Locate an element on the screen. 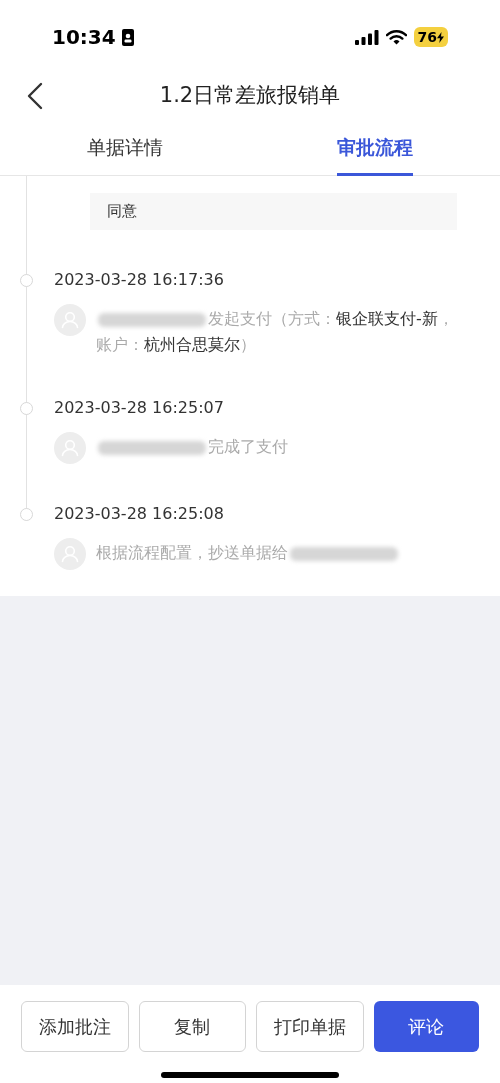 Image resolution: width=500 pixels, height=1083 pixels. comment-box: 同意 is located at coordinates (273, 211).